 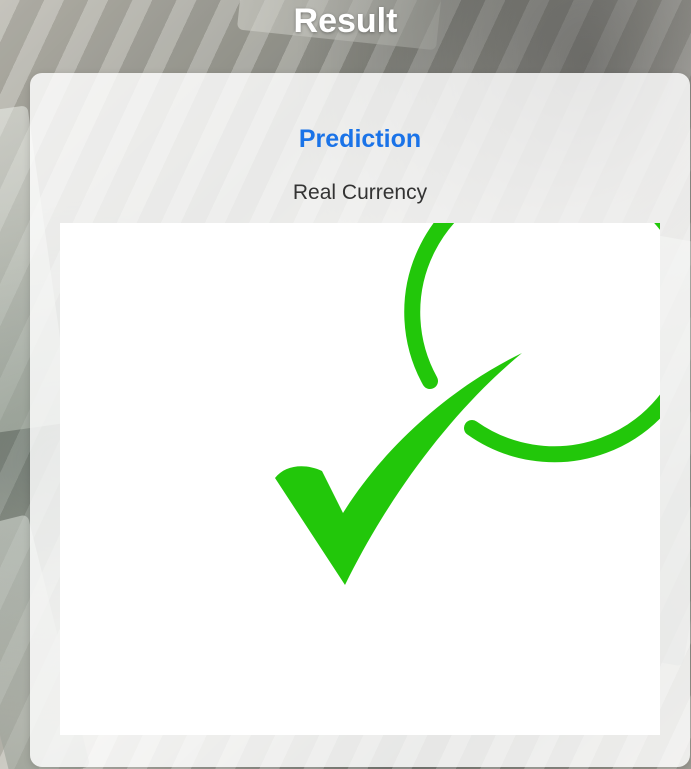 I want to click on page-title: Result, so click(x=345, y=21).